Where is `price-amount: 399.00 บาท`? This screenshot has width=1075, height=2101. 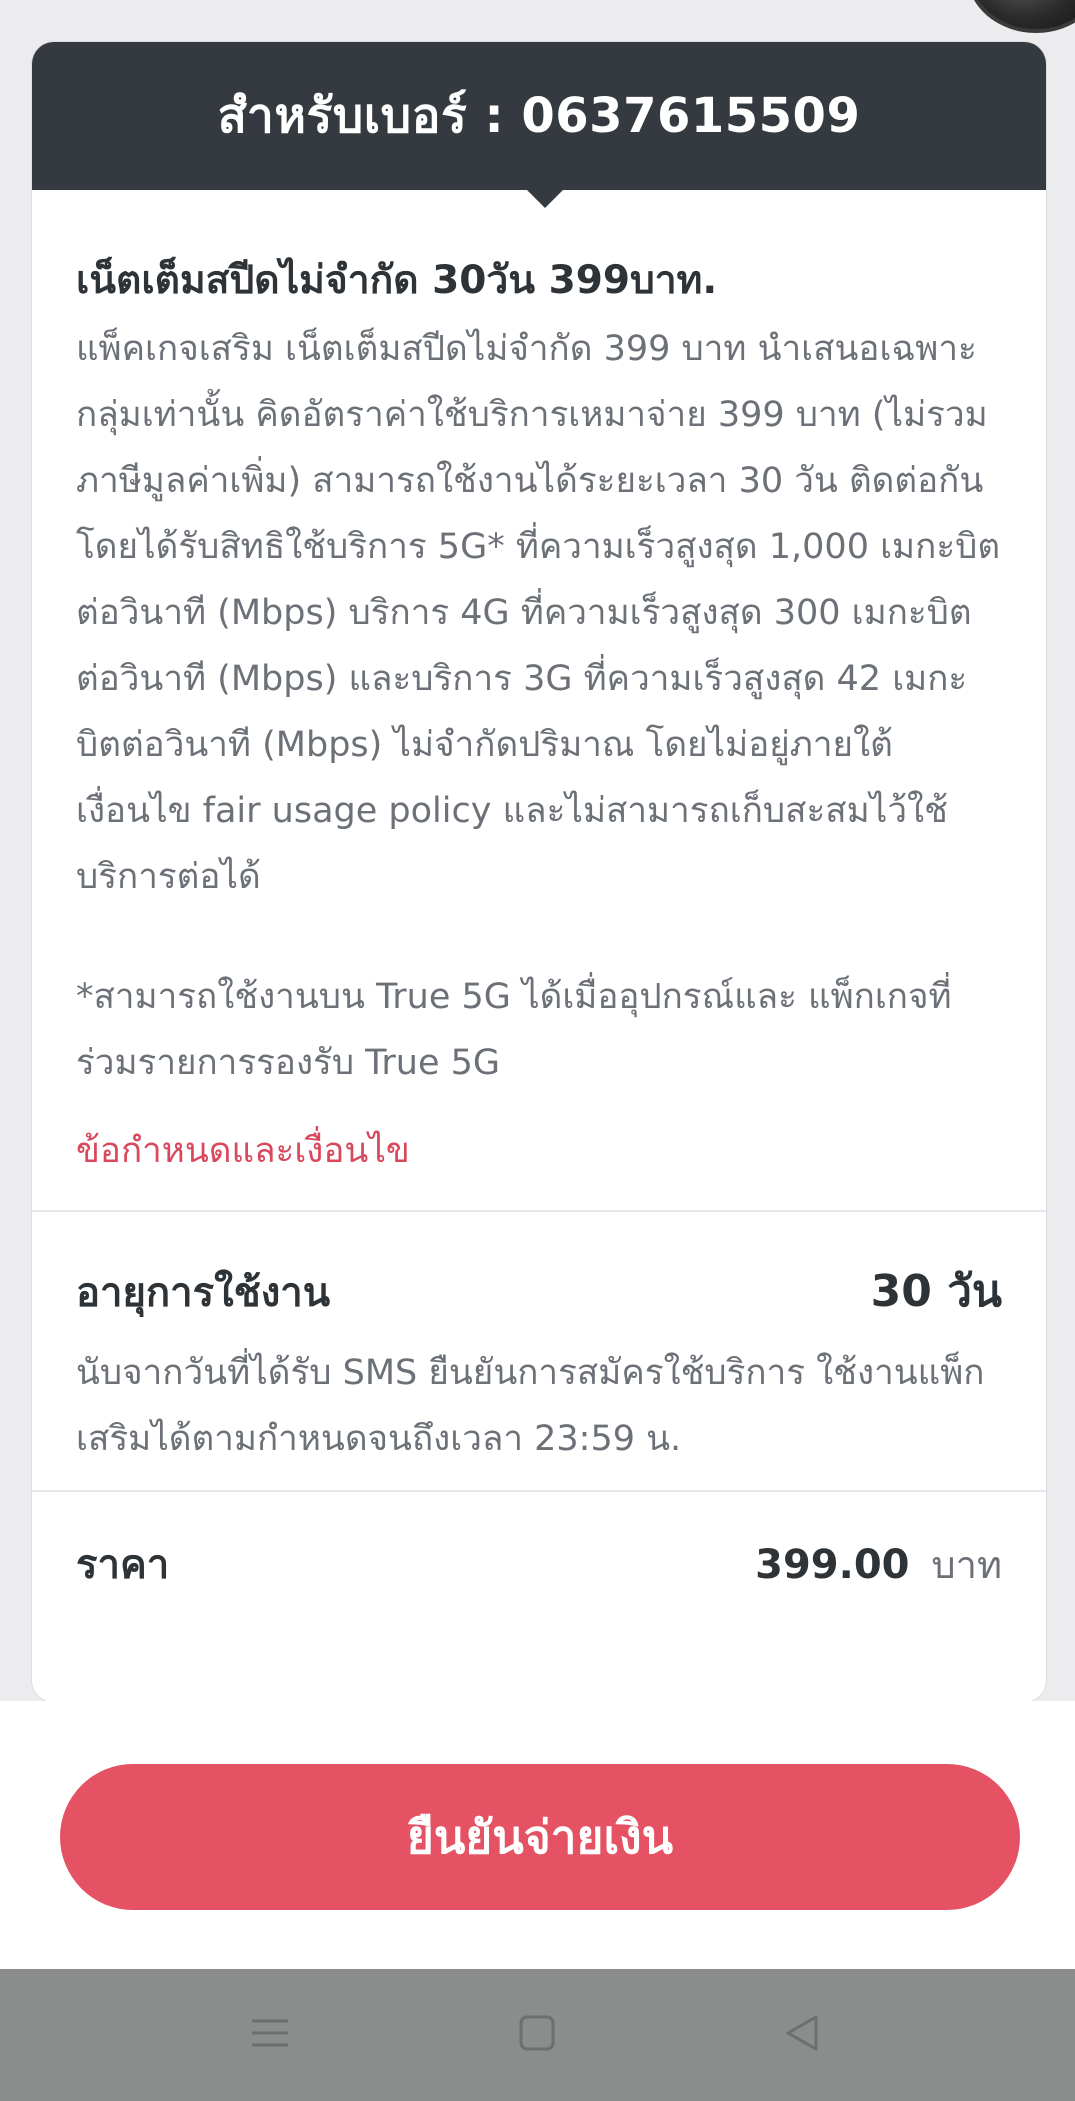 price-amount: 399.00 บาท is located at coordinates (878, 1564).